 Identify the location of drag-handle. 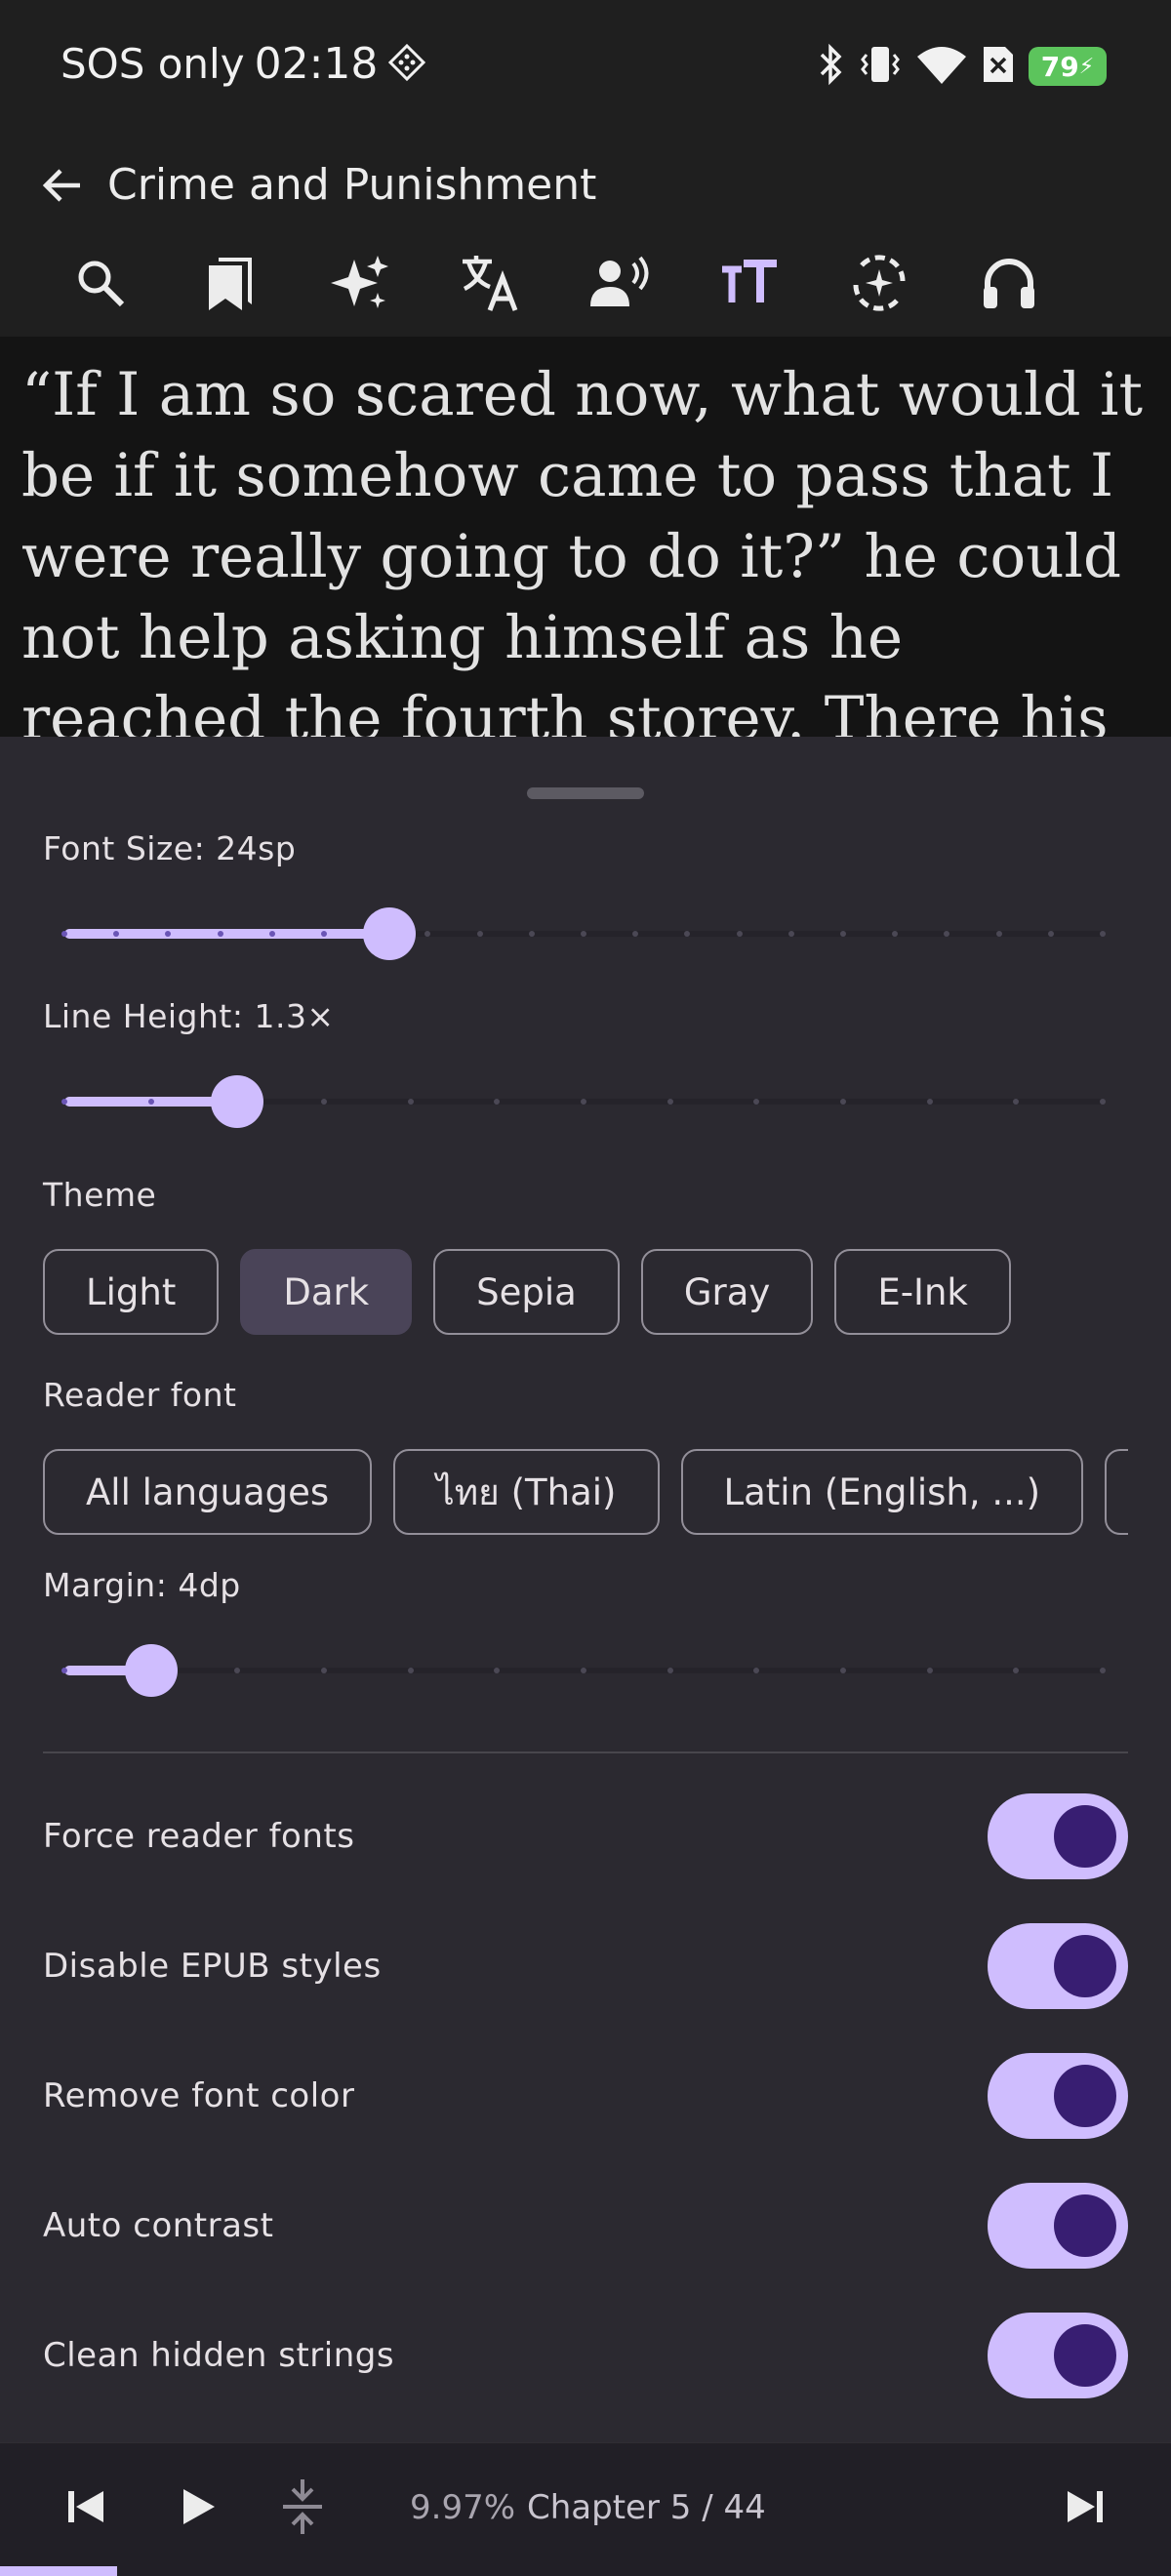
(585, 793).